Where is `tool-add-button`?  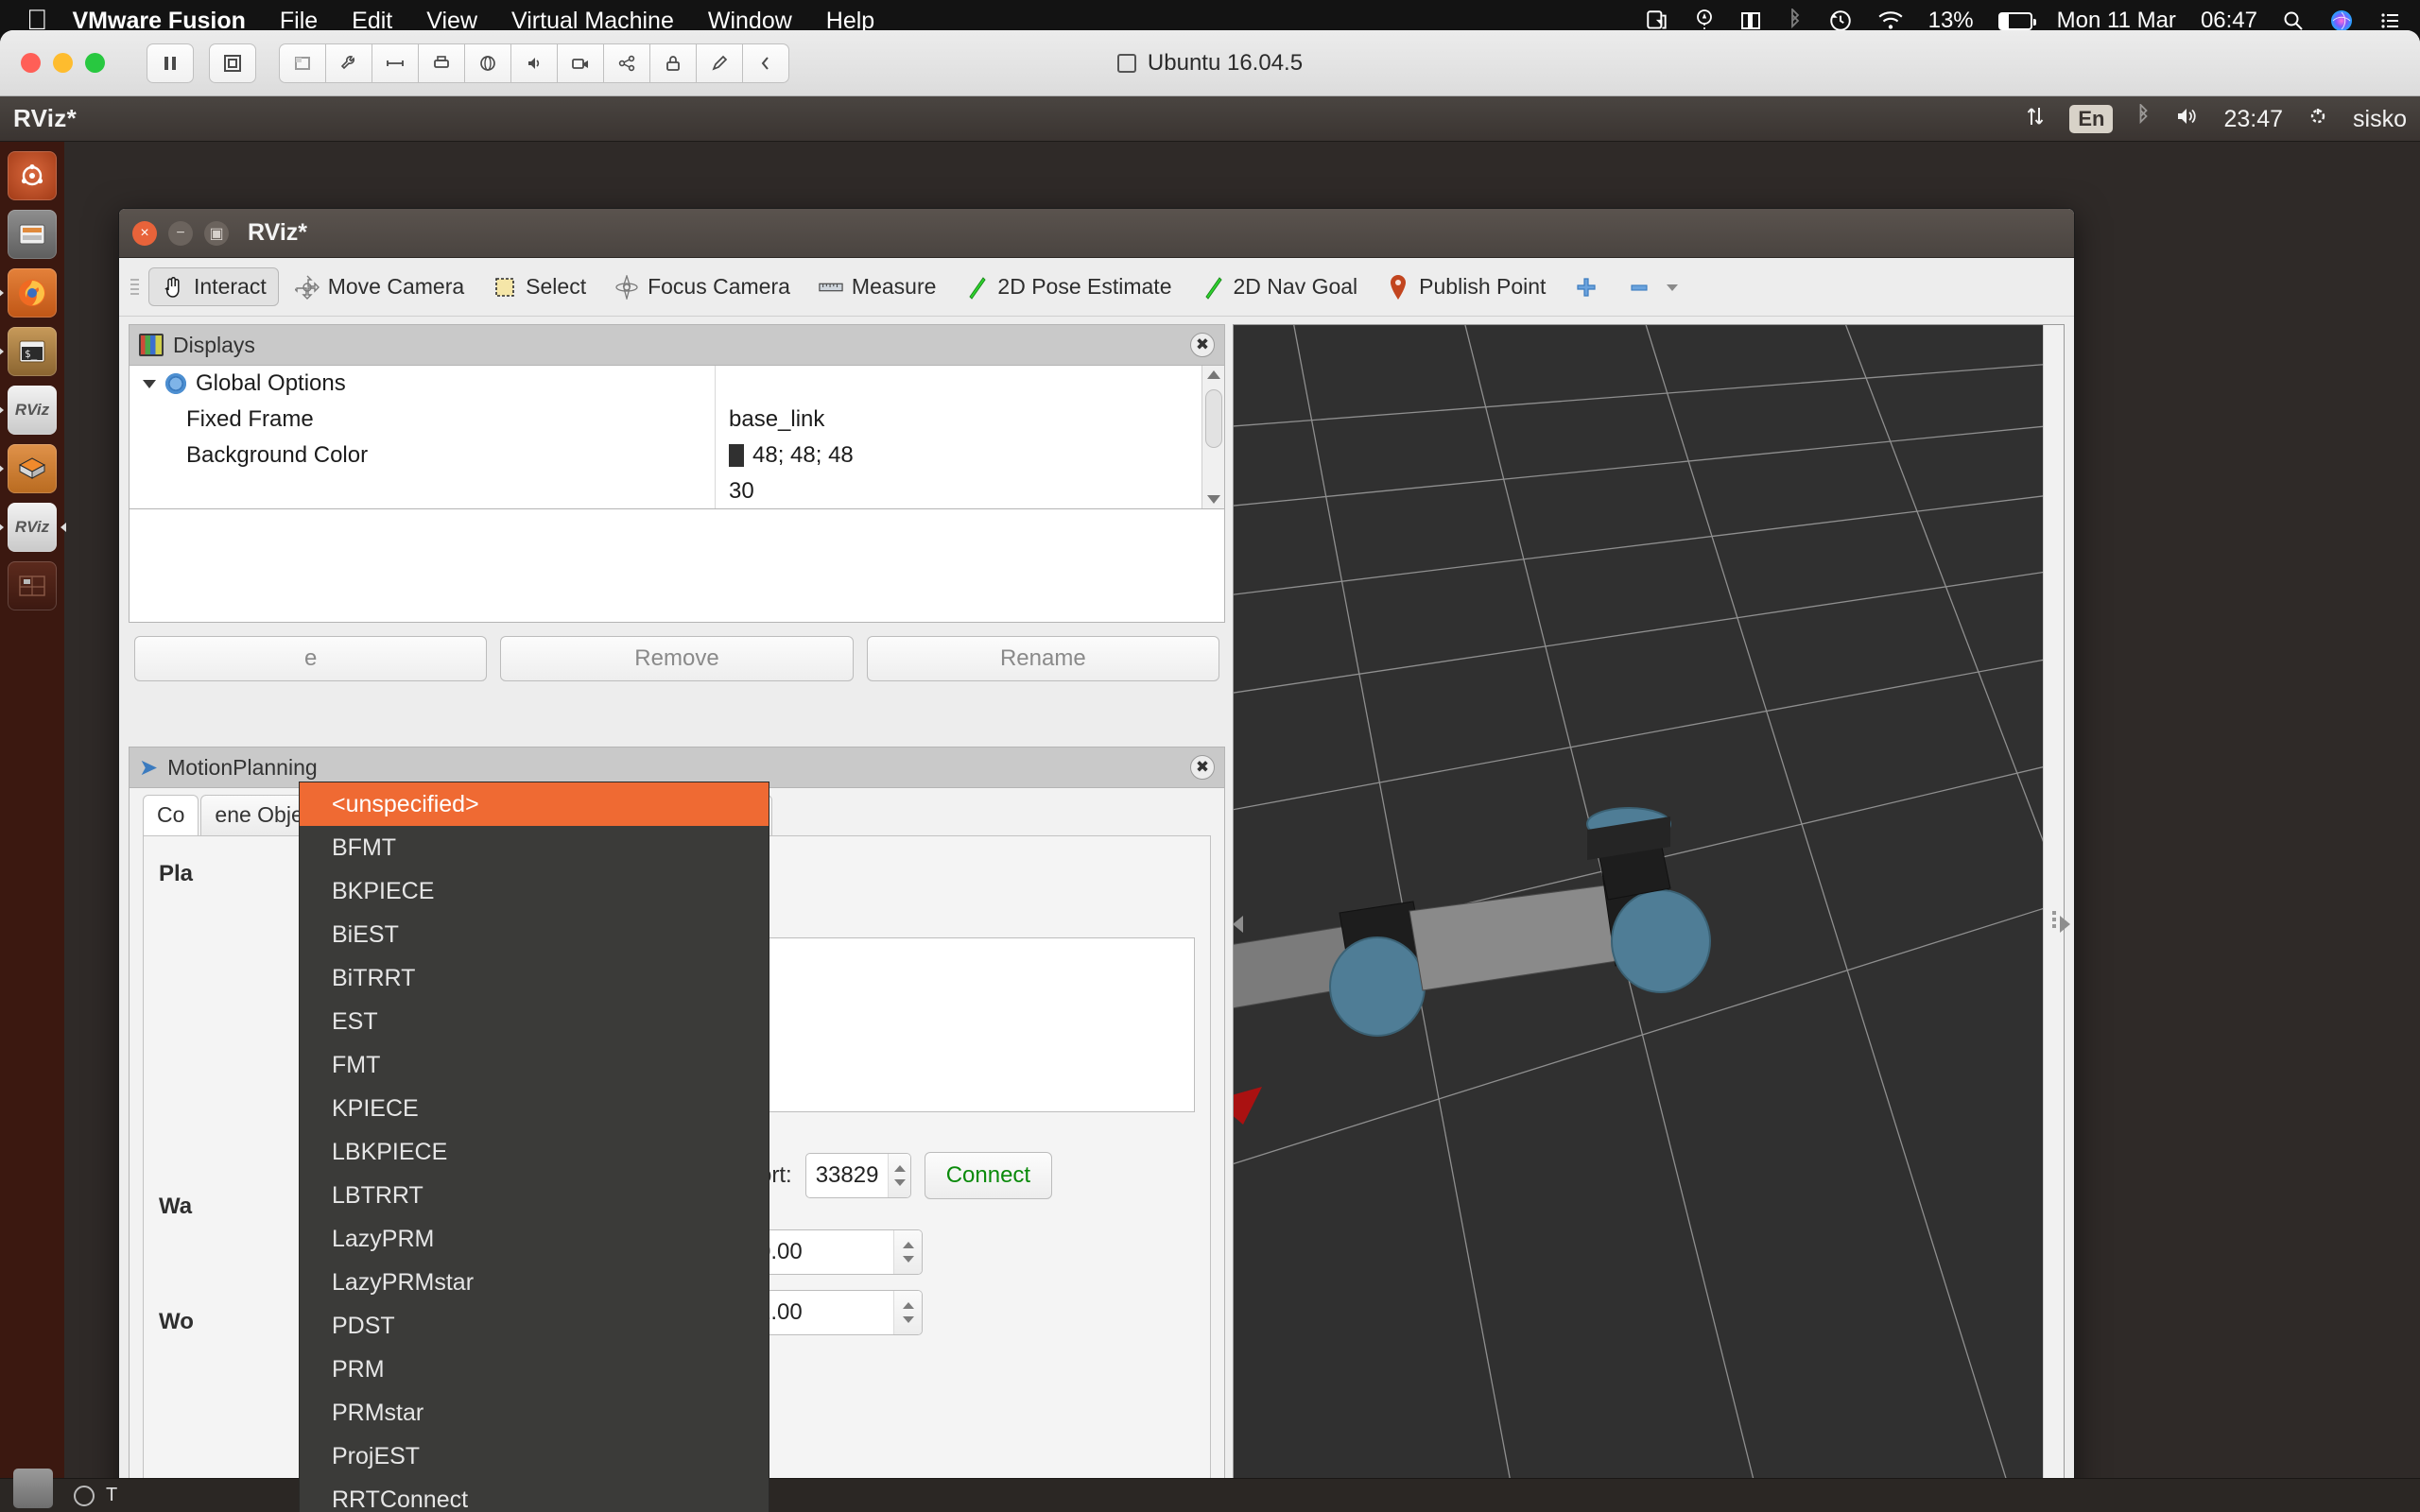
tool-add-button is located at coordinates (1587, 287).